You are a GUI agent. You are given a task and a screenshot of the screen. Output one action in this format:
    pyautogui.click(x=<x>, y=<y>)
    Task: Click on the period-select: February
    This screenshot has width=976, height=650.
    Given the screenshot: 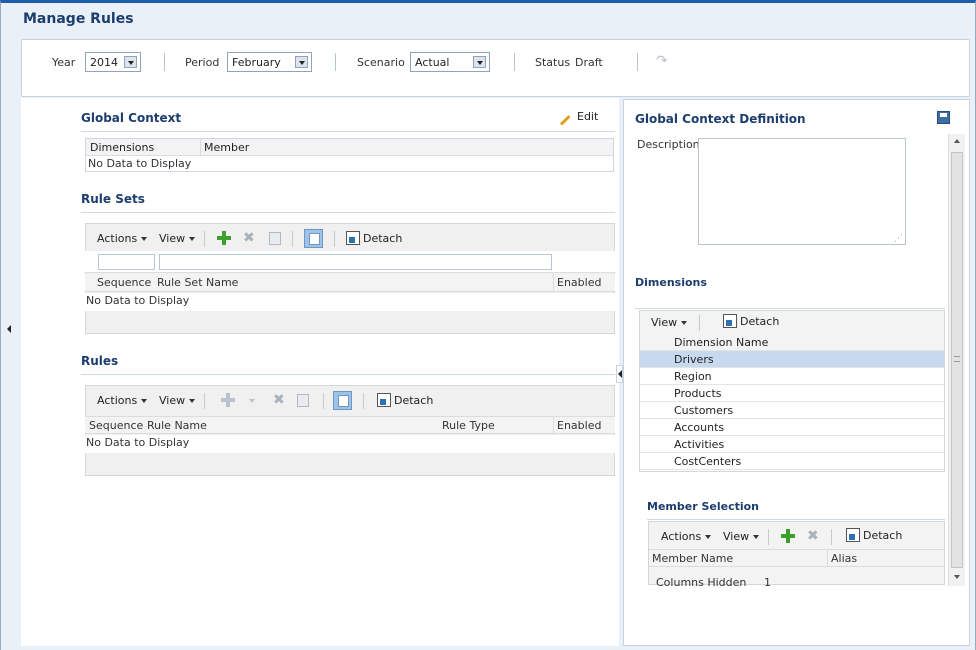 What is the action you would take?
    pyautogui.click(x=269, y=62)
    